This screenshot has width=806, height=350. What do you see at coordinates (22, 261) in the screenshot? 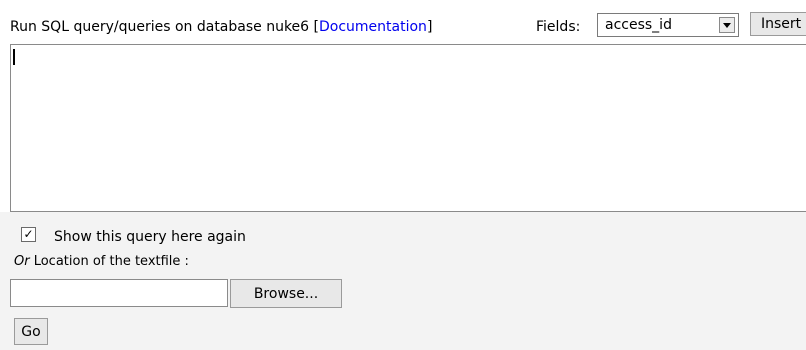
I see `or-word: Or` at bounding box center [22, 261].